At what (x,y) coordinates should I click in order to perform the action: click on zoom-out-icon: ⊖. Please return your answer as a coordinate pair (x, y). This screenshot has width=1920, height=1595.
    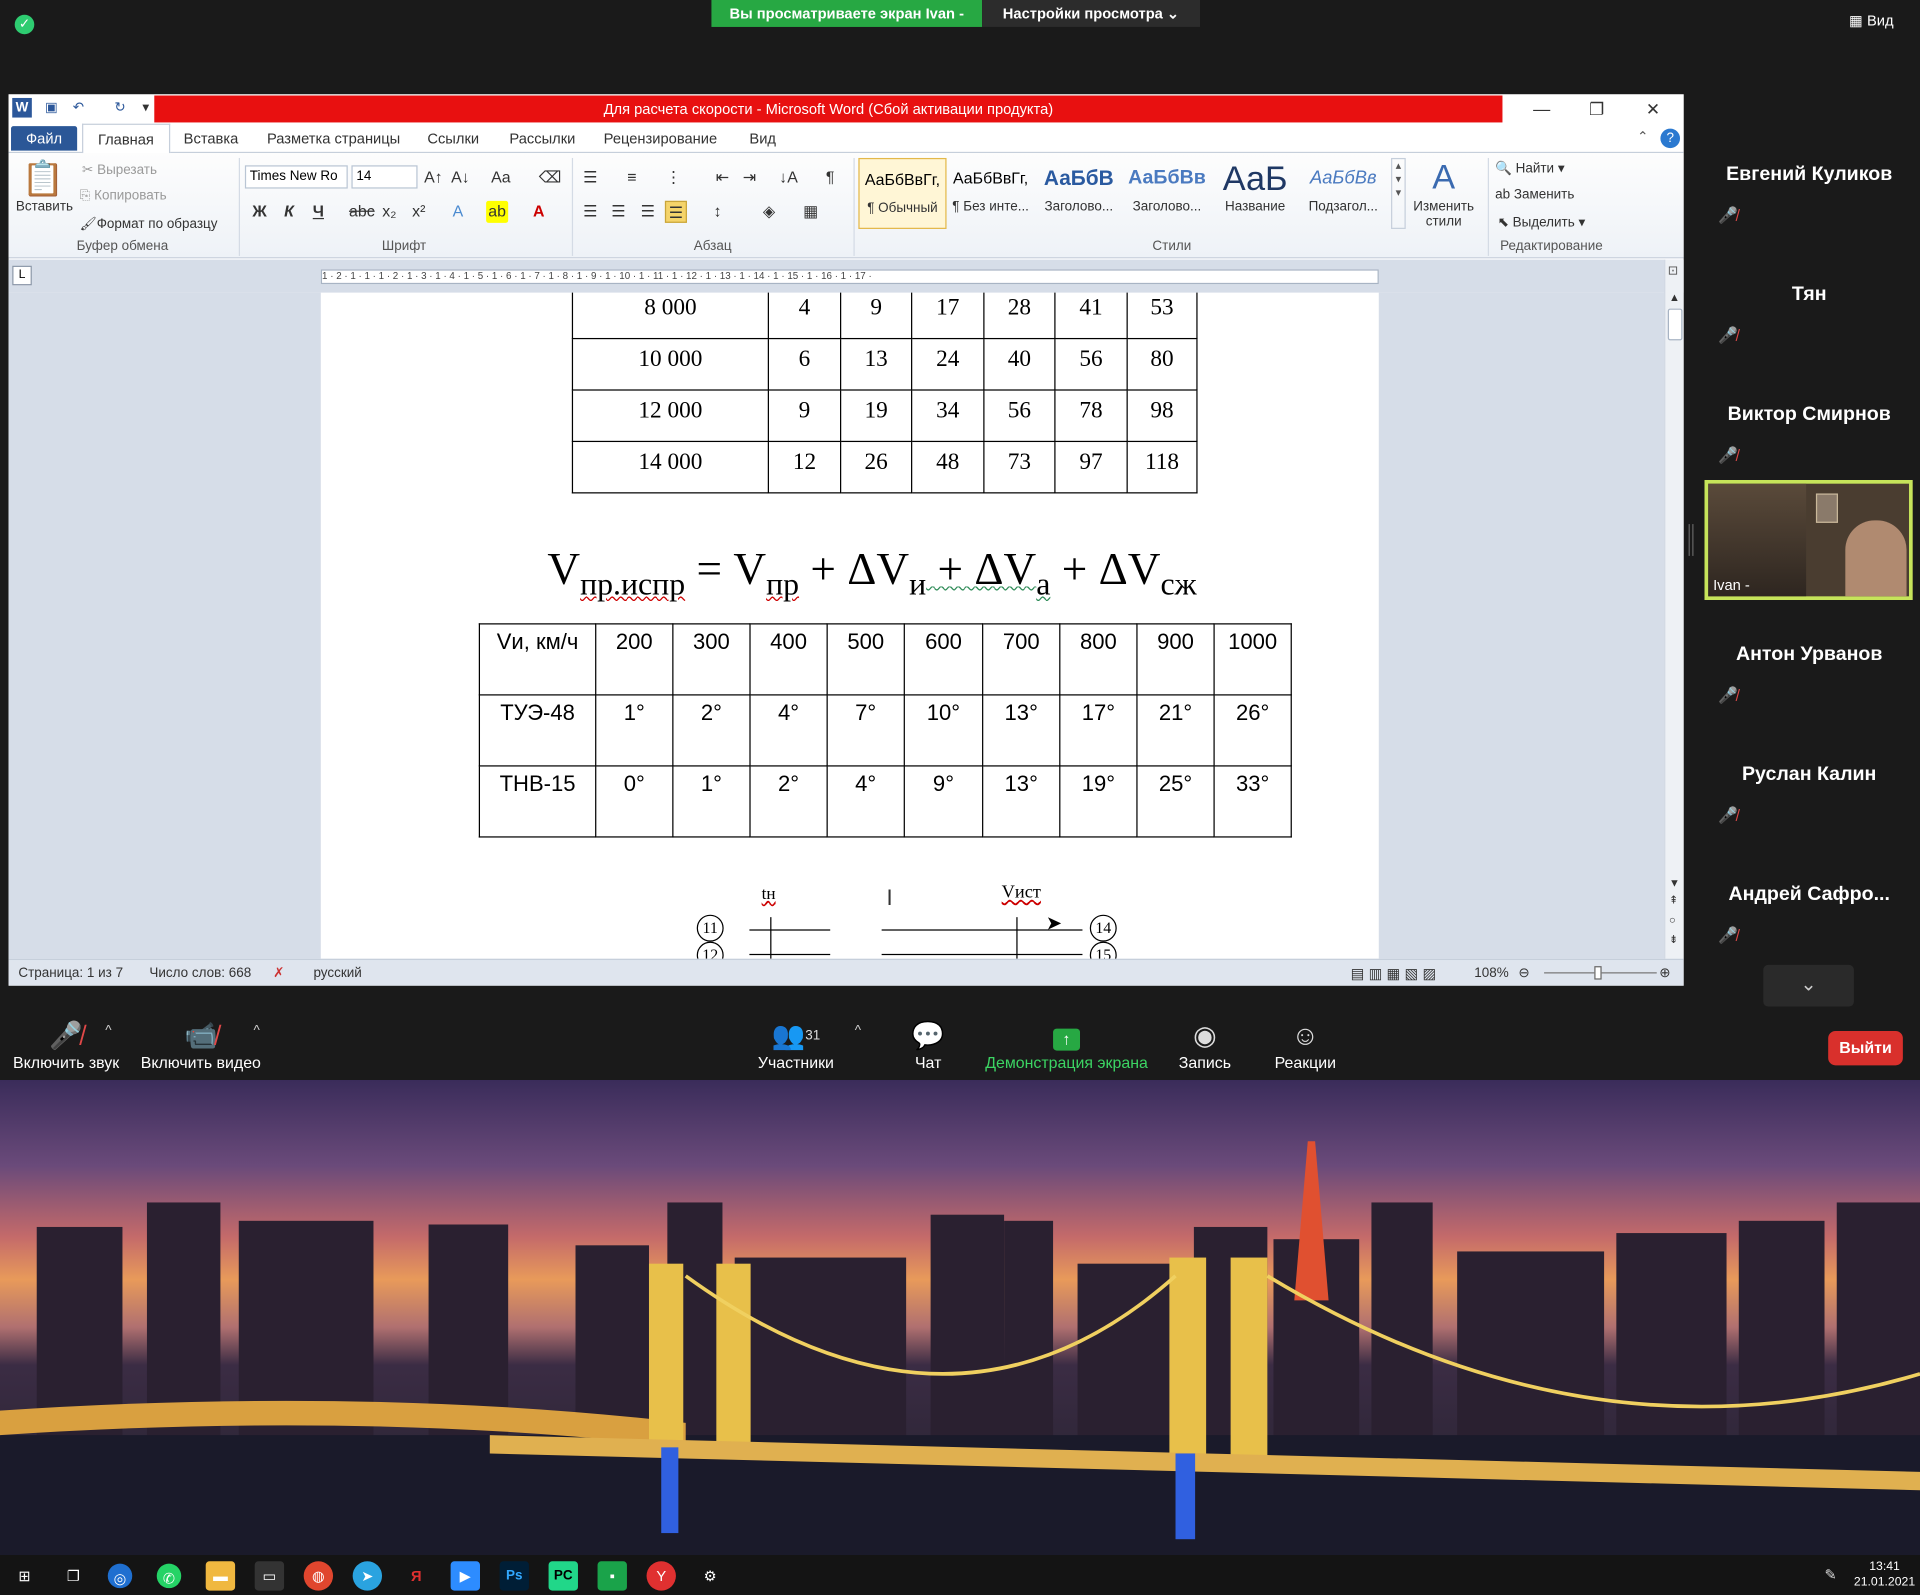
    Looking at the image, I should click on (1523, 973).